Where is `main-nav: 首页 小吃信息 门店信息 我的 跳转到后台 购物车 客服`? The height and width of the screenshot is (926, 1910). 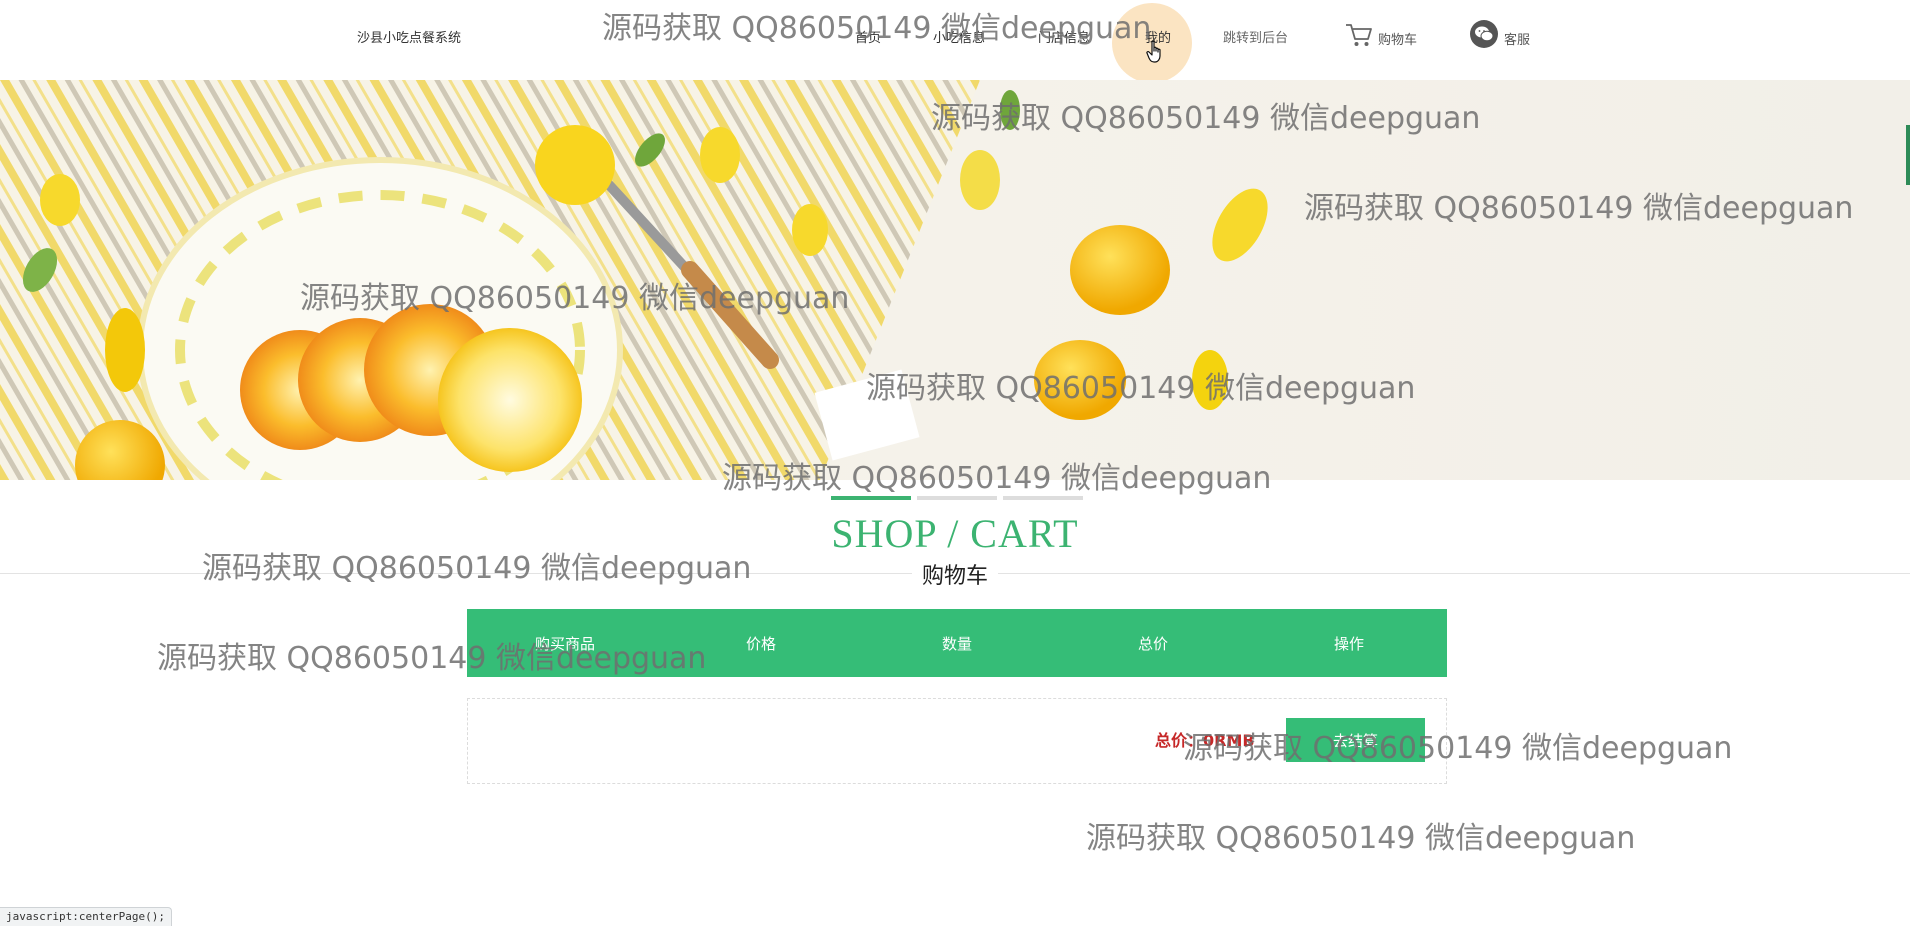 main-nav: 首页 小吃信息 门店信息 我的 跳转到后台 购物车 客服 is located at coordinates (955, 41).